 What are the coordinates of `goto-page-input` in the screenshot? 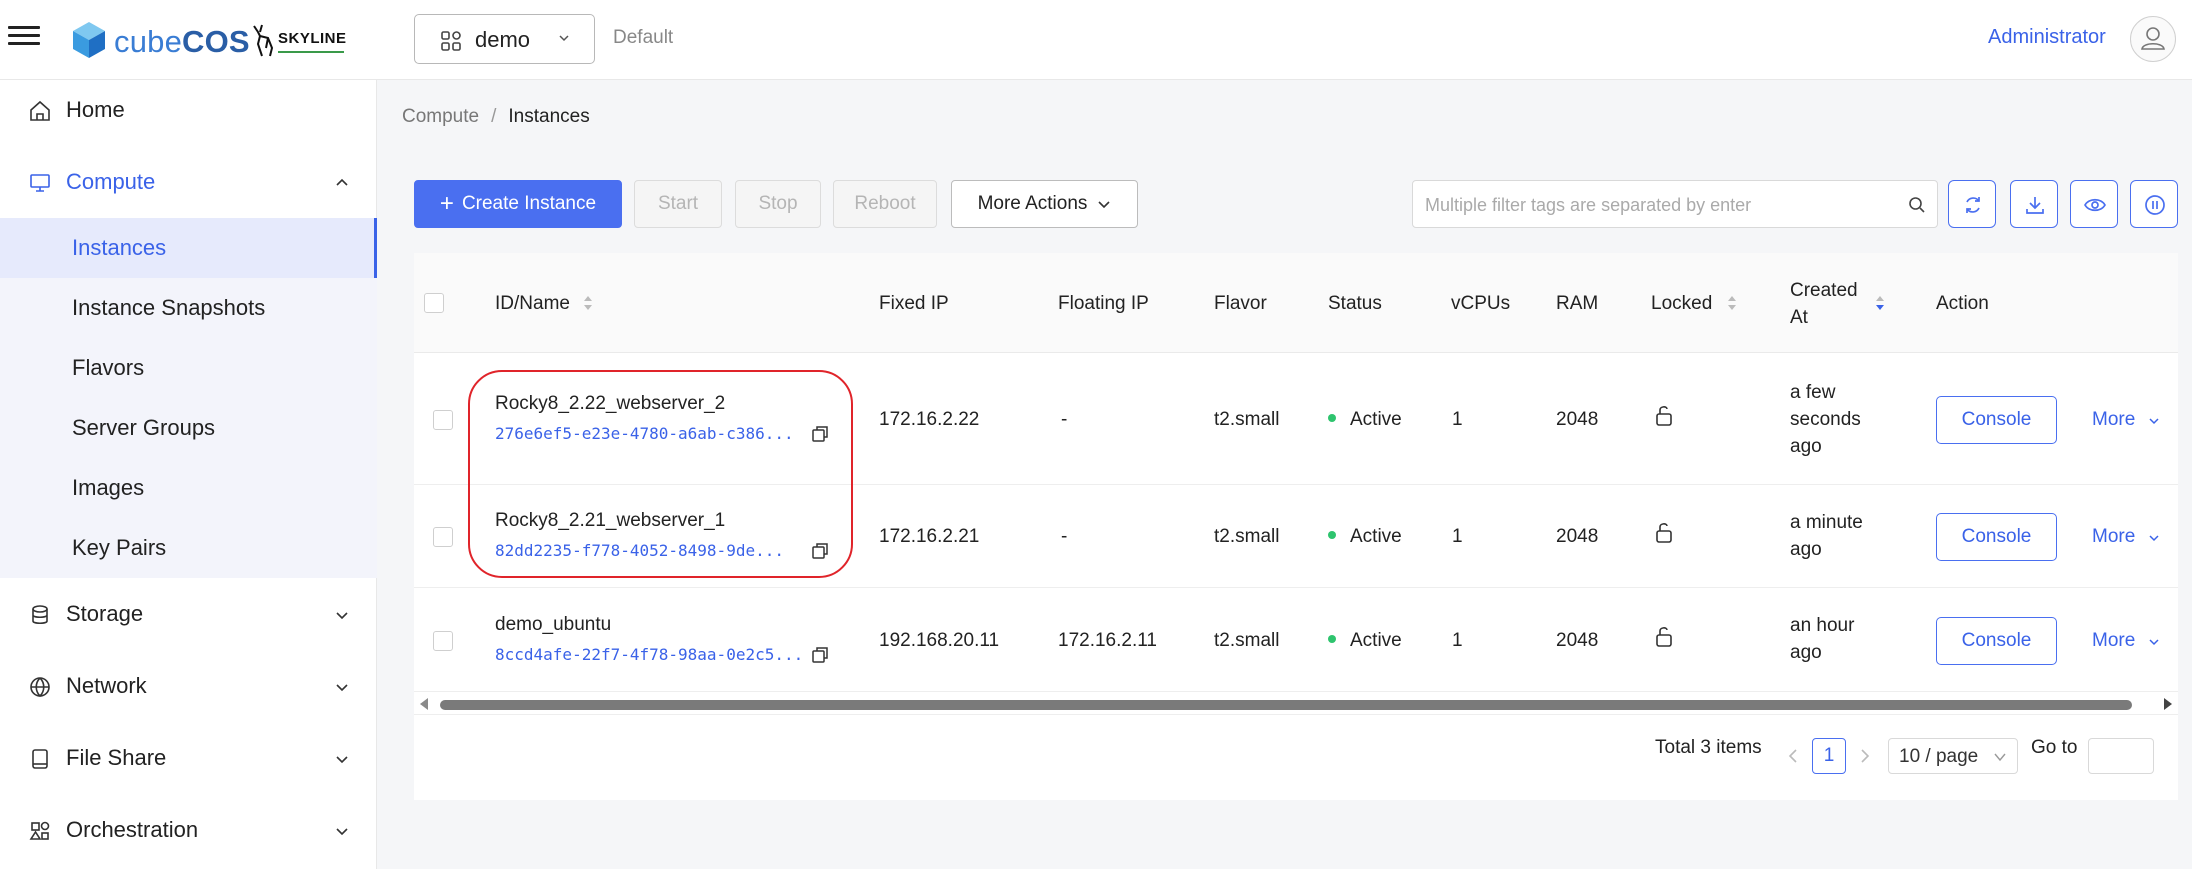 It's located at (2121, 756).